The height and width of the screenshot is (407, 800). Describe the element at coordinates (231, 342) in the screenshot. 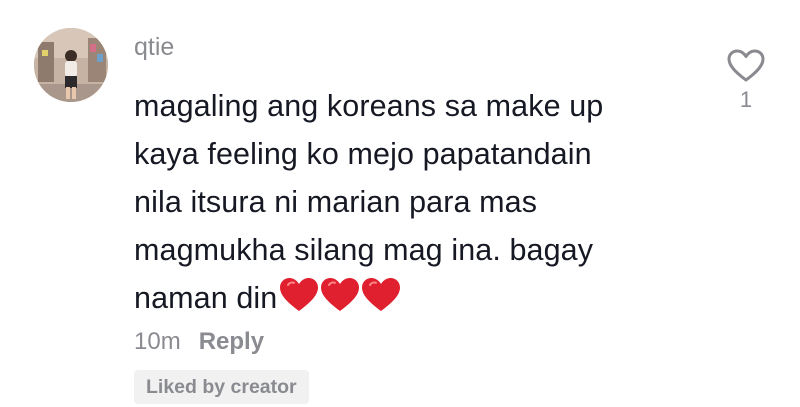

I see `reply-button: Reply` at that location.